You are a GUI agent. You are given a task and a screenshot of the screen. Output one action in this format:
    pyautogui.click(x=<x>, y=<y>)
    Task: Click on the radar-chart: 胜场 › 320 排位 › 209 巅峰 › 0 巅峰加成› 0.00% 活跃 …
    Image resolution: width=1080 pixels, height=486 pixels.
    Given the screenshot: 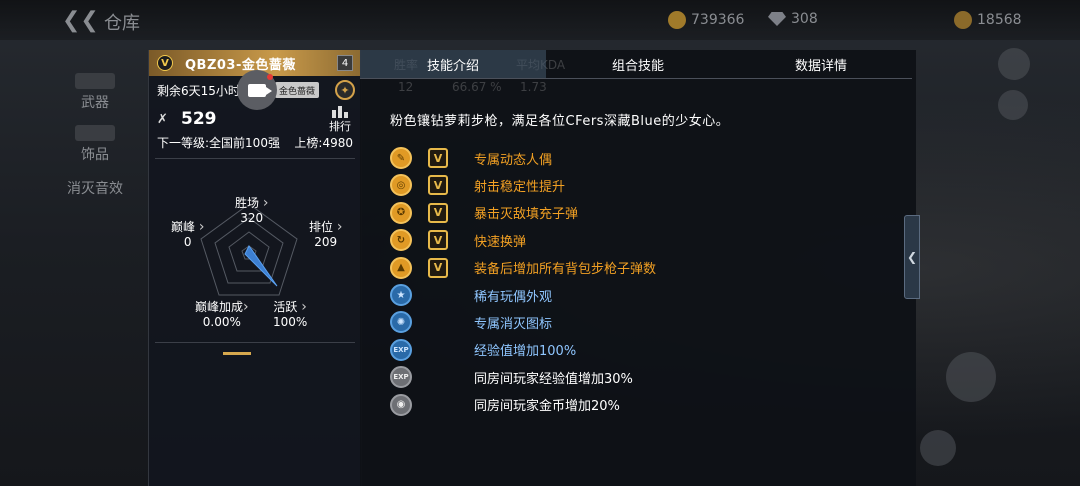 What is the action you would take?
    pyautogui.click(x=255, y=291)
    